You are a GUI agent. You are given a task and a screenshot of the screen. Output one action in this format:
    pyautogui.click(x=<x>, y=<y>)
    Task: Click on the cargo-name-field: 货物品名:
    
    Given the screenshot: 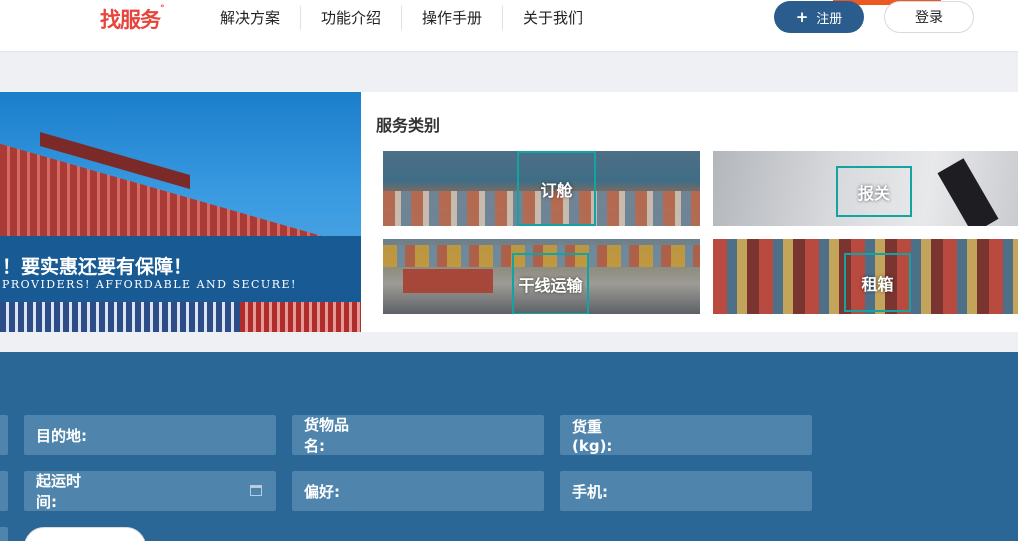 What is the action you would take?
    pyautogui.click(x=418, y=435)
    